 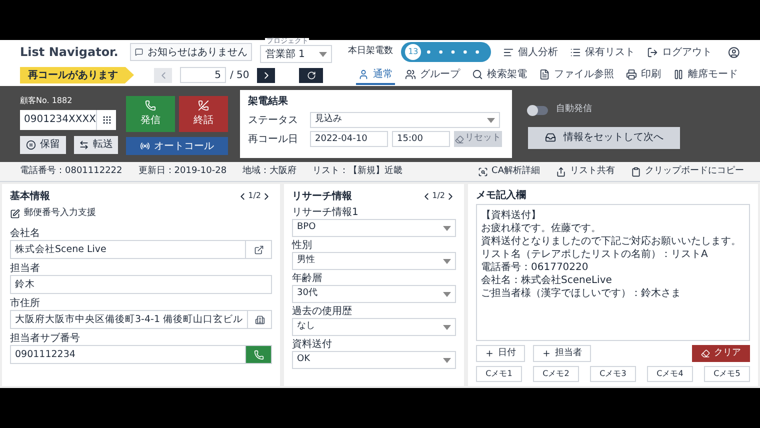 I want to click on magnifier-icon, so click(x=483, y=171).